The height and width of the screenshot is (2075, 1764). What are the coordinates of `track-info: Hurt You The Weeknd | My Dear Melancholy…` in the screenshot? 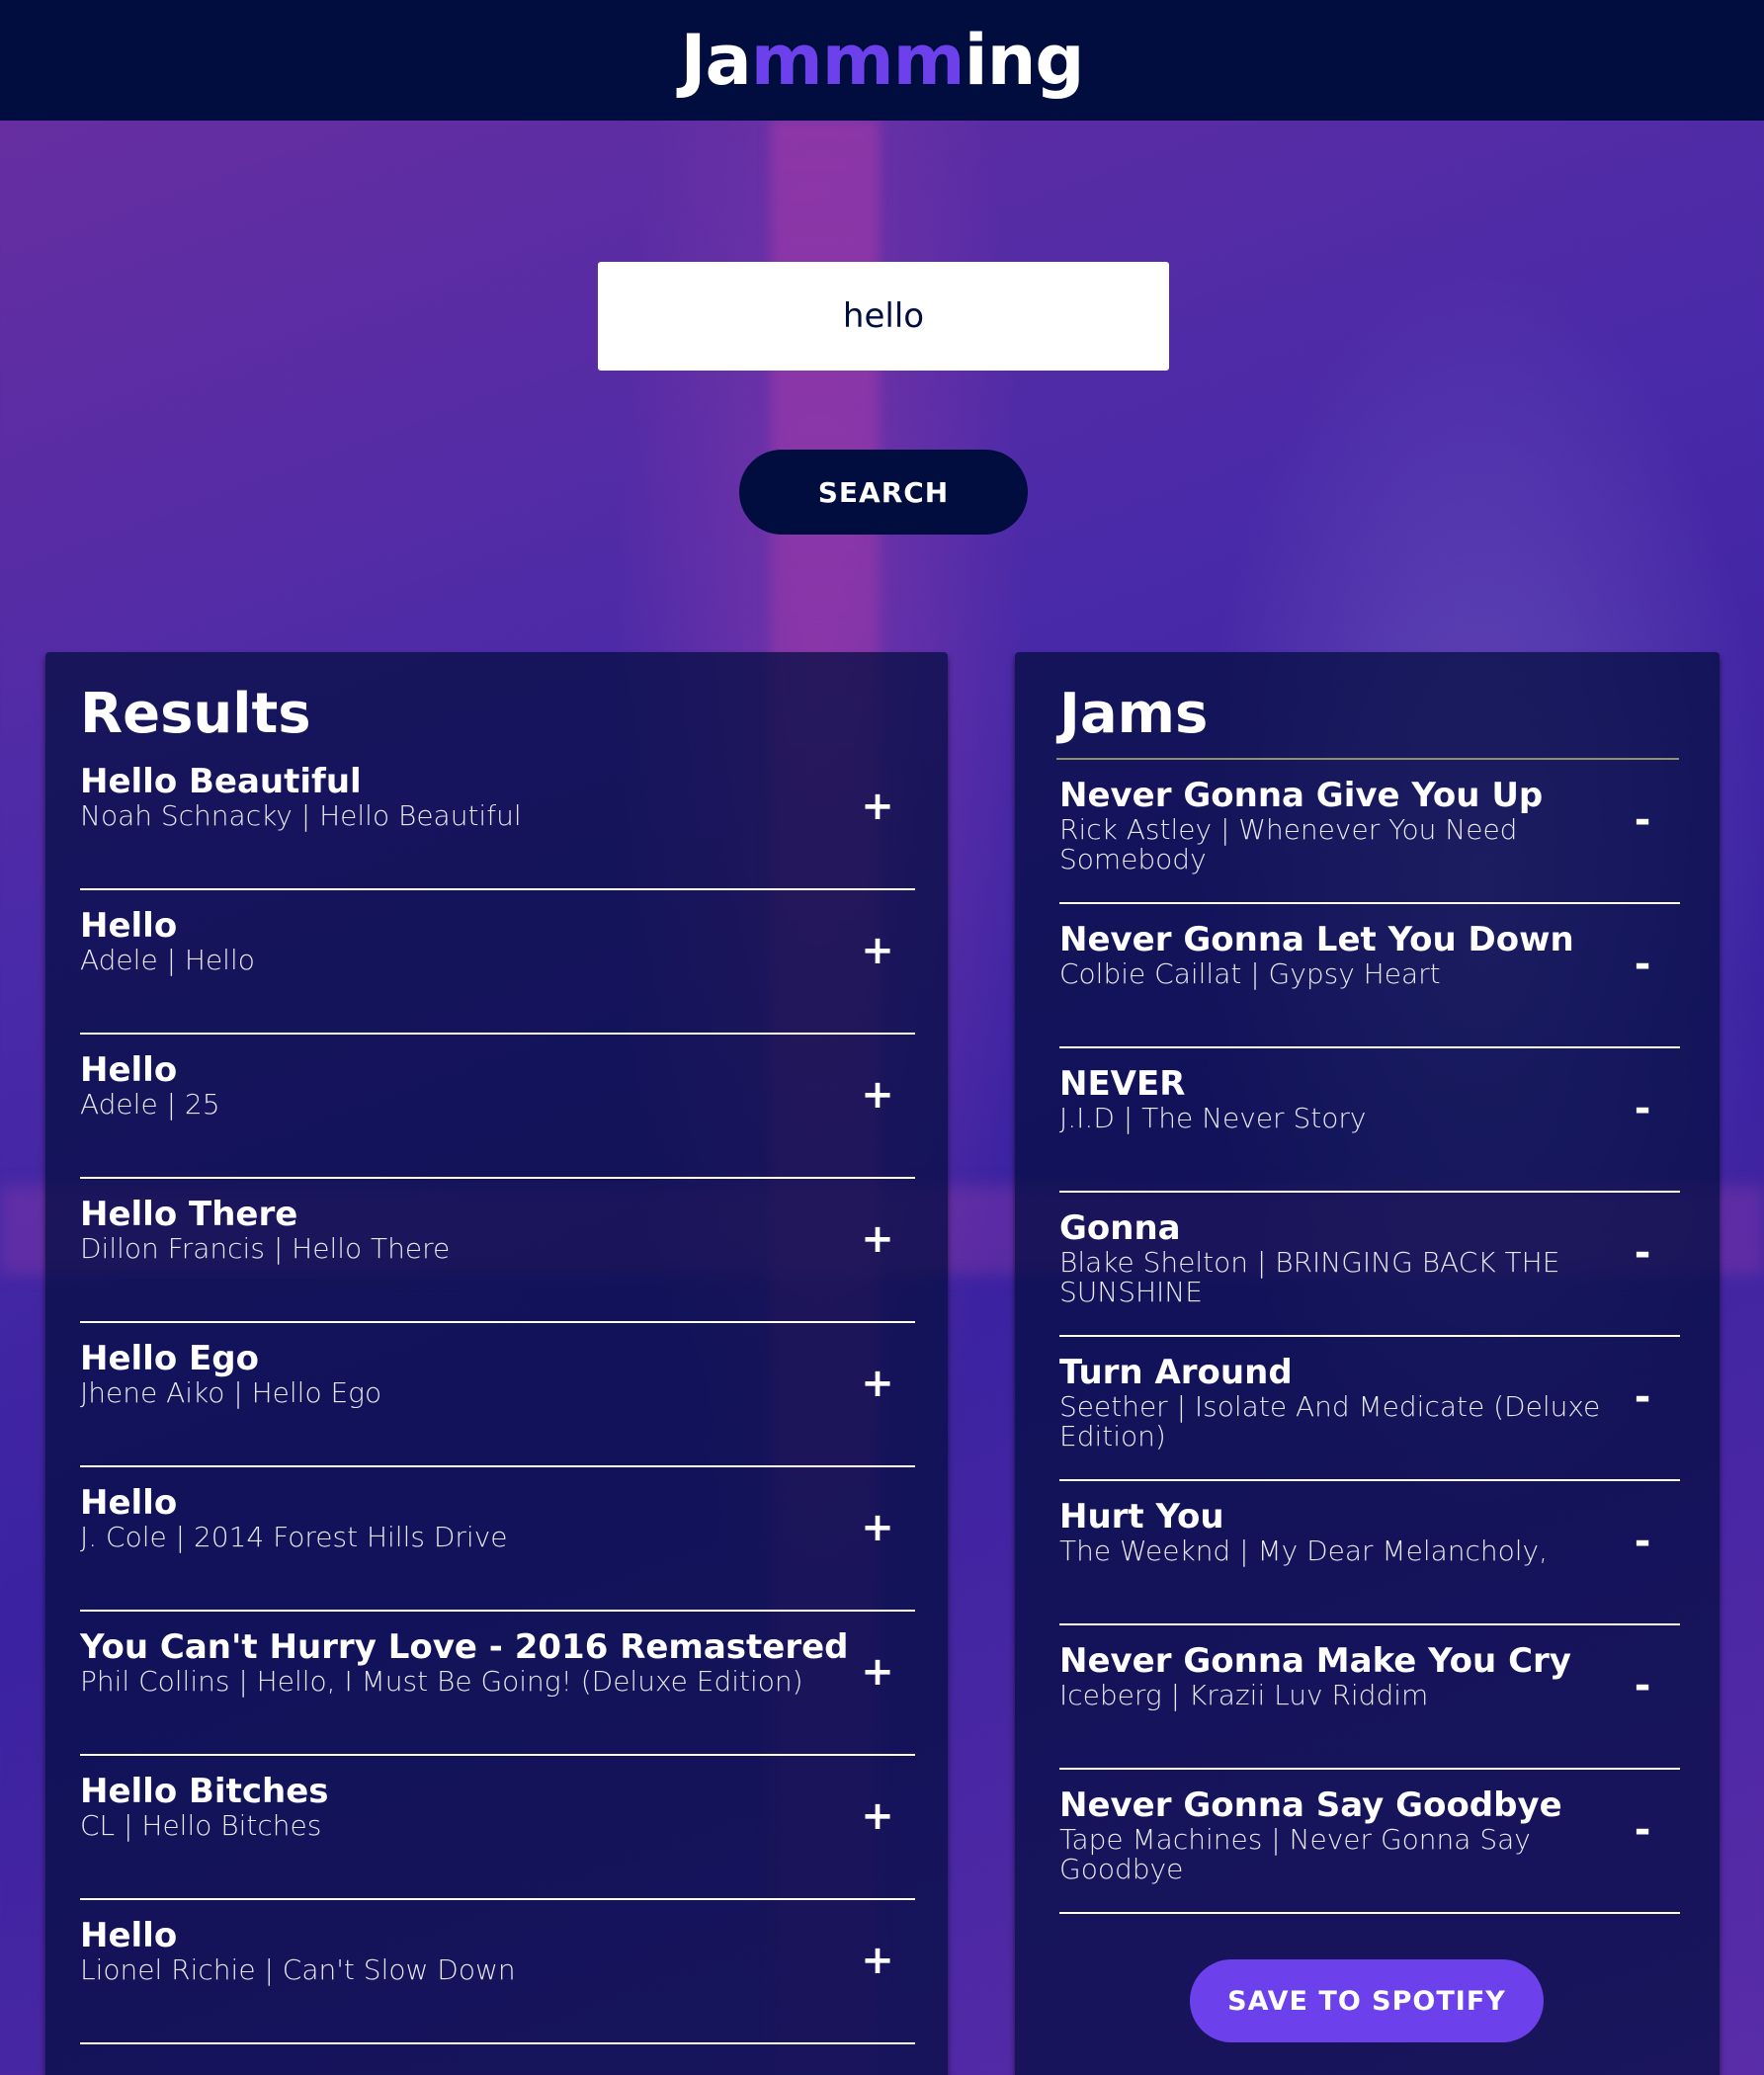 It's located at (1336, 1531).